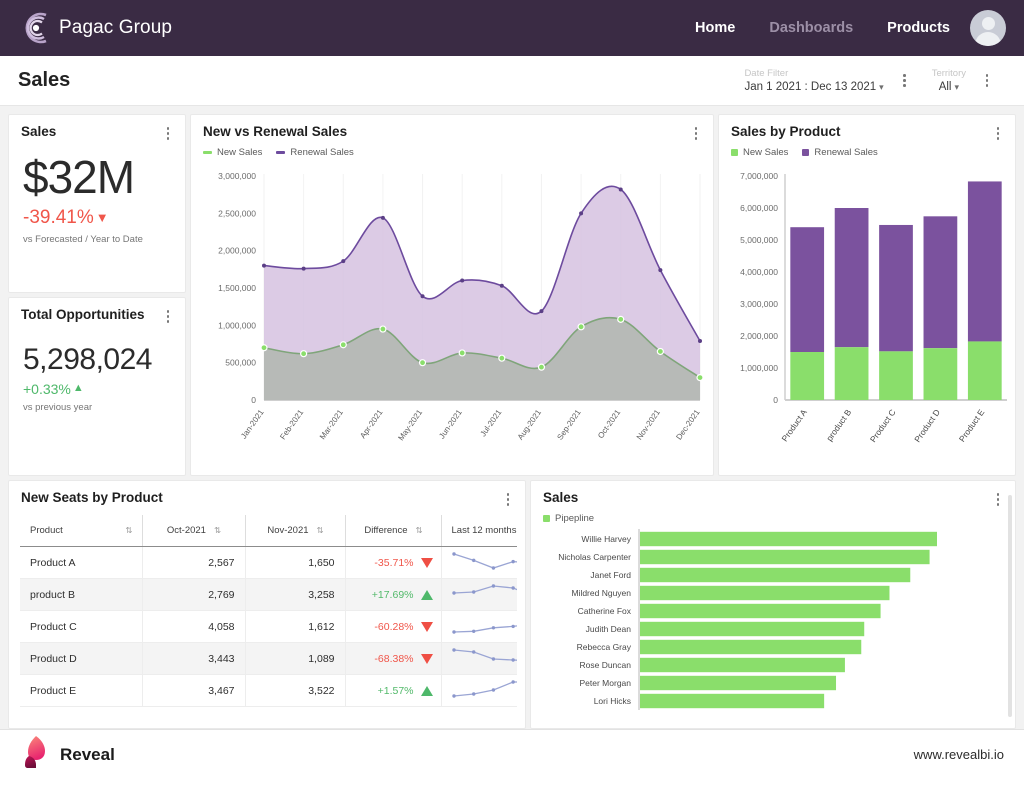  What do you see at coordinates (295, 530) in the screenshot?
I see `column-header-nov-2021: Nov-2021 ⇅` at bounding box center [295, 530].